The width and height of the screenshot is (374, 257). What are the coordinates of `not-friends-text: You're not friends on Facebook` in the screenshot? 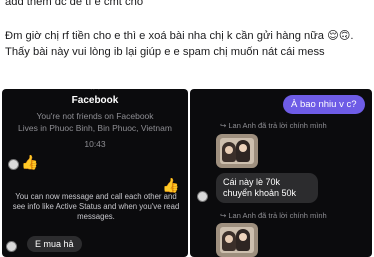 It's located at (95, 116).